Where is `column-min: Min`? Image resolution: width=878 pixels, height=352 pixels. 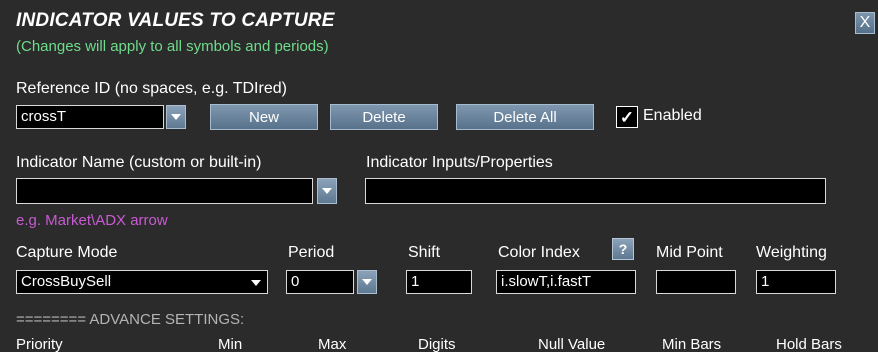 column-min: Min is located at coordinates (230, 344).